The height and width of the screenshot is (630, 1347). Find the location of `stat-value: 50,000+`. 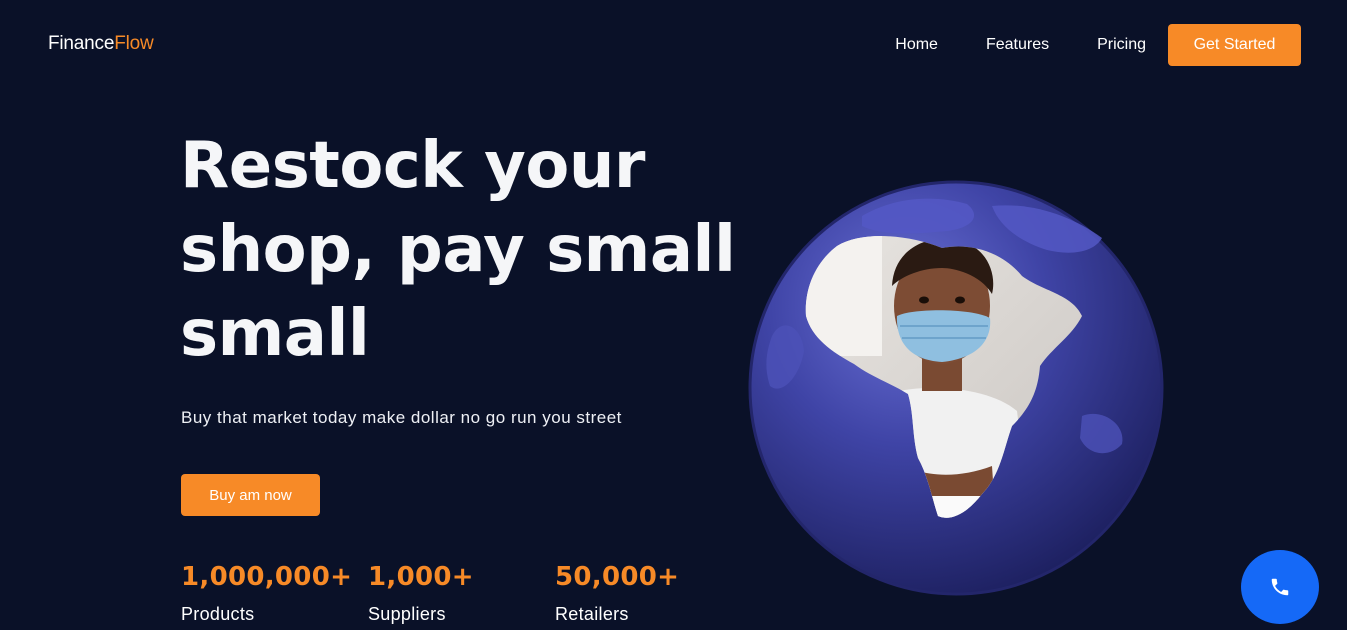

stat-value: 50,000+ is located at coordinates (617, 577).